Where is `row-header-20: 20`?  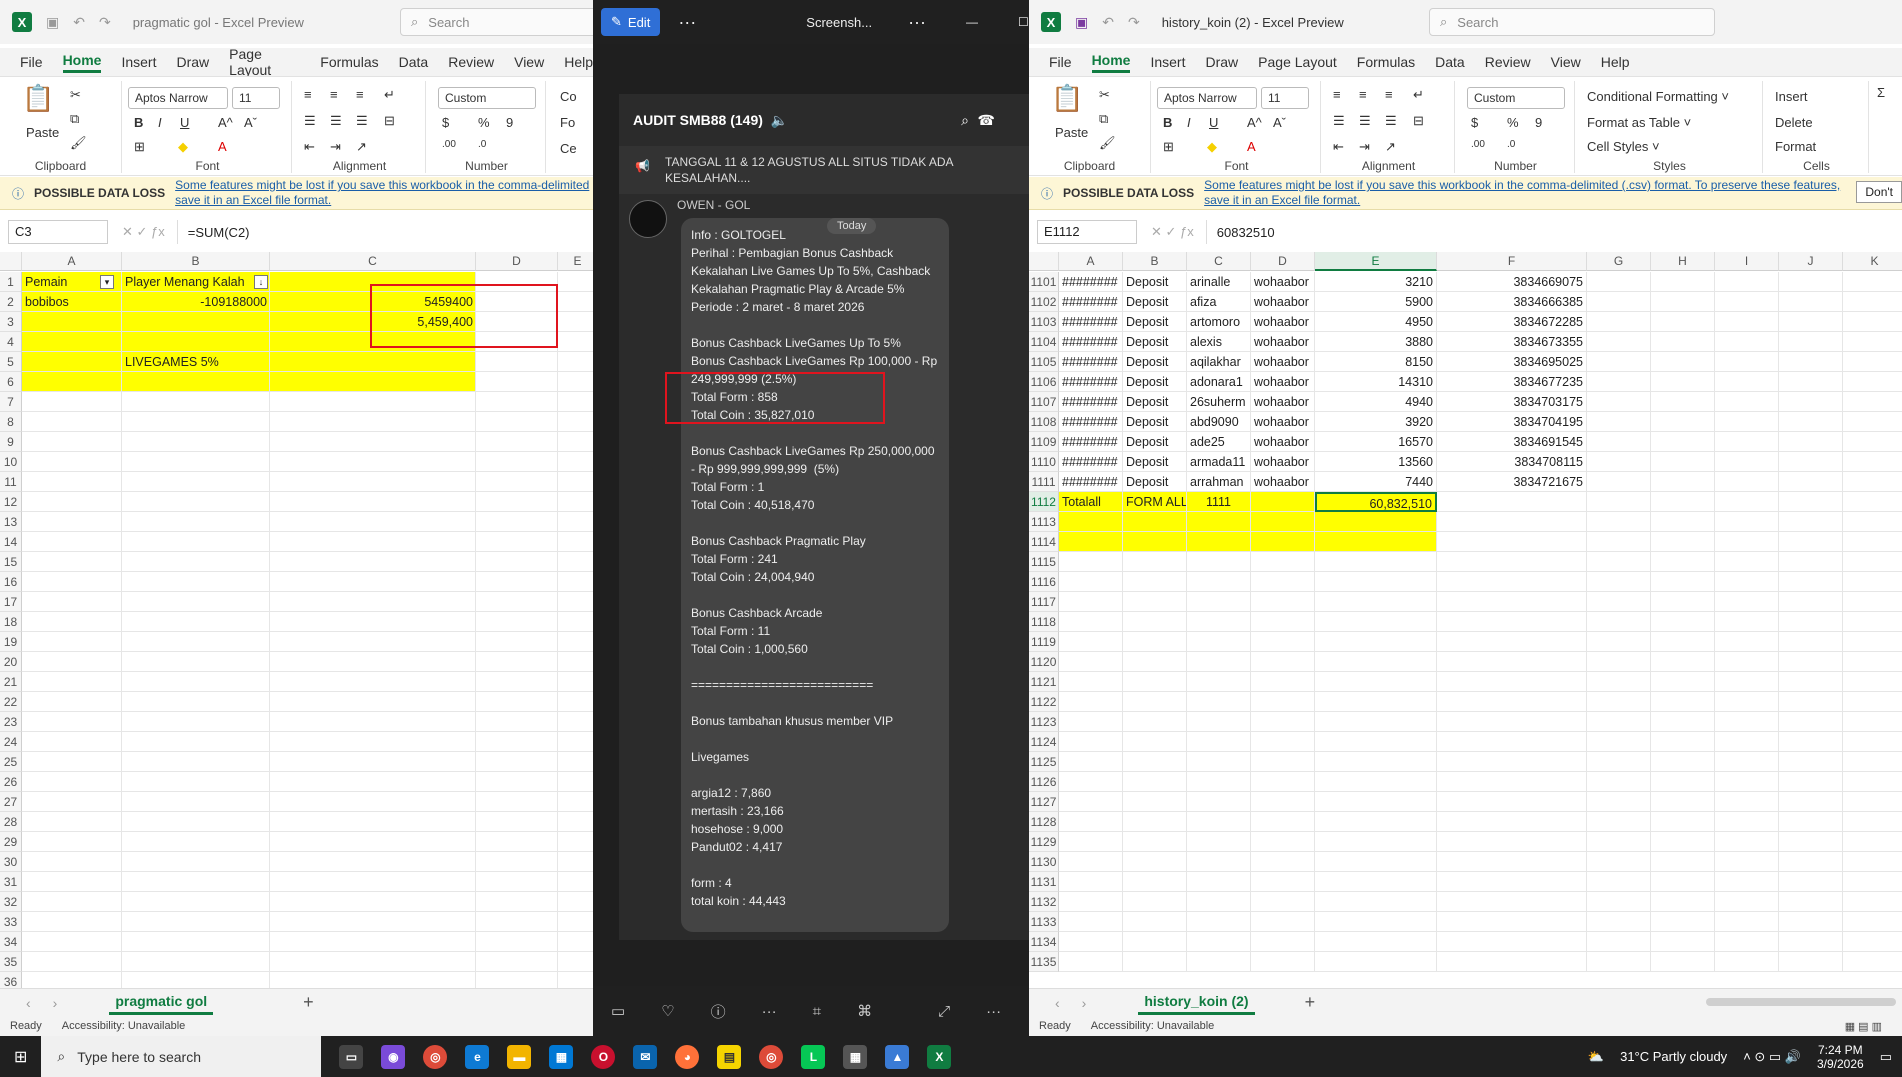
row-header-20: 20 is located at coordinates (11, 662).